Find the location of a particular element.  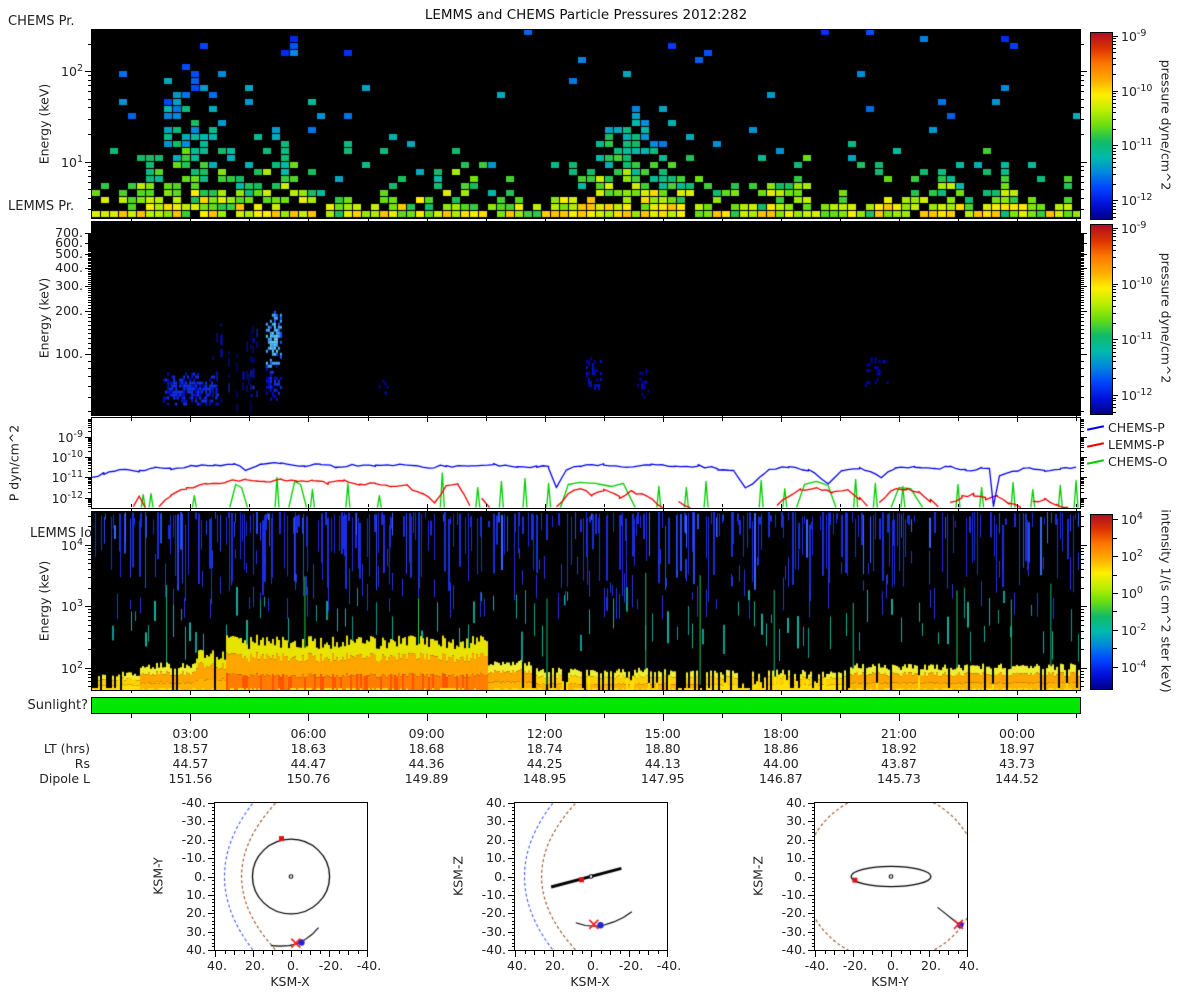

orbit-y-tick-label: 0. is located at coordinates (200, 876).